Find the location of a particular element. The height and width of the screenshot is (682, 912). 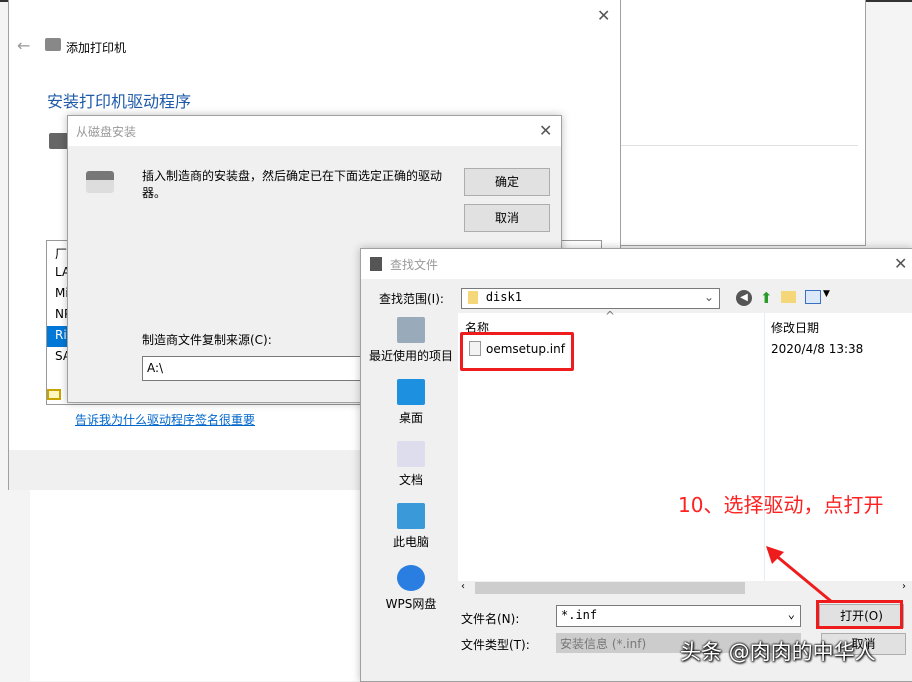

dialog-title: 从磁盘安装 is located at coordinates (106, 132).